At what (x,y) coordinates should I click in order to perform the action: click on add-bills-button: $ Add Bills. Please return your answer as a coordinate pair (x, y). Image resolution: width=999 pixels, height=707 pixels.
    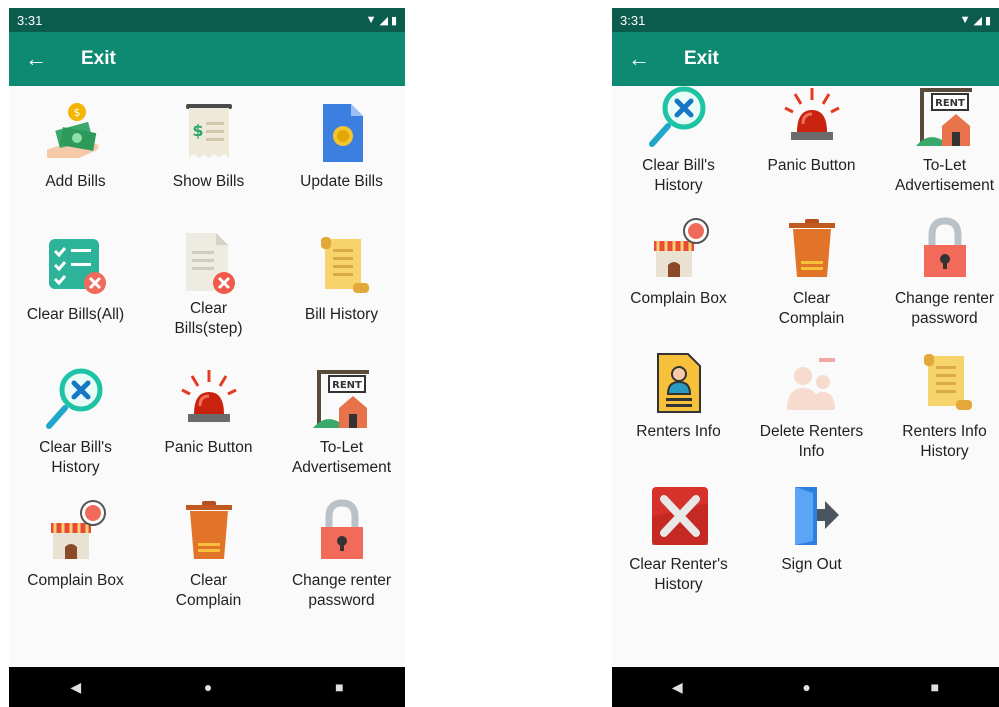
    Looking at the image, I should click on (75, 160).